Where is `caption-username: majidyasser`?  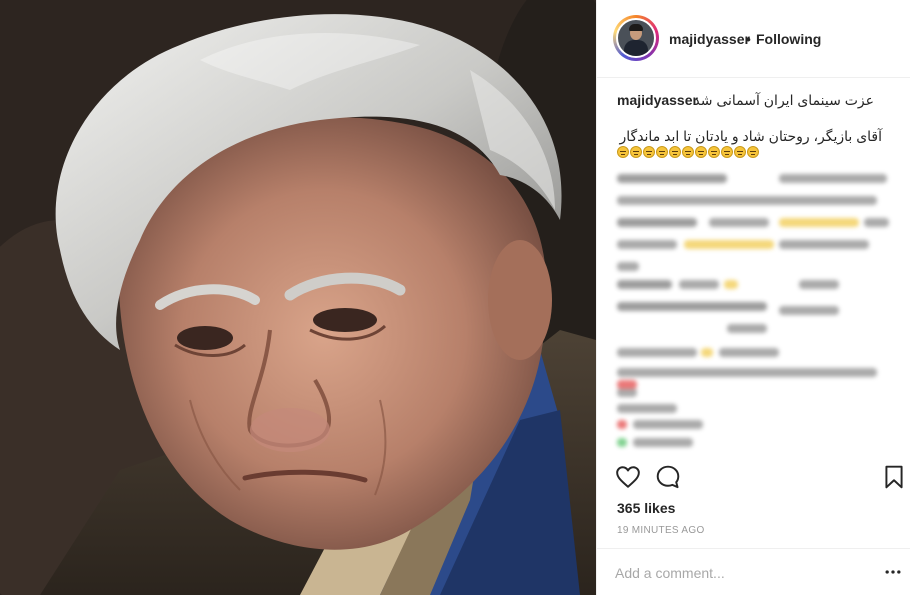
caption-username: majidyasser is located at coordinates (657, 100).